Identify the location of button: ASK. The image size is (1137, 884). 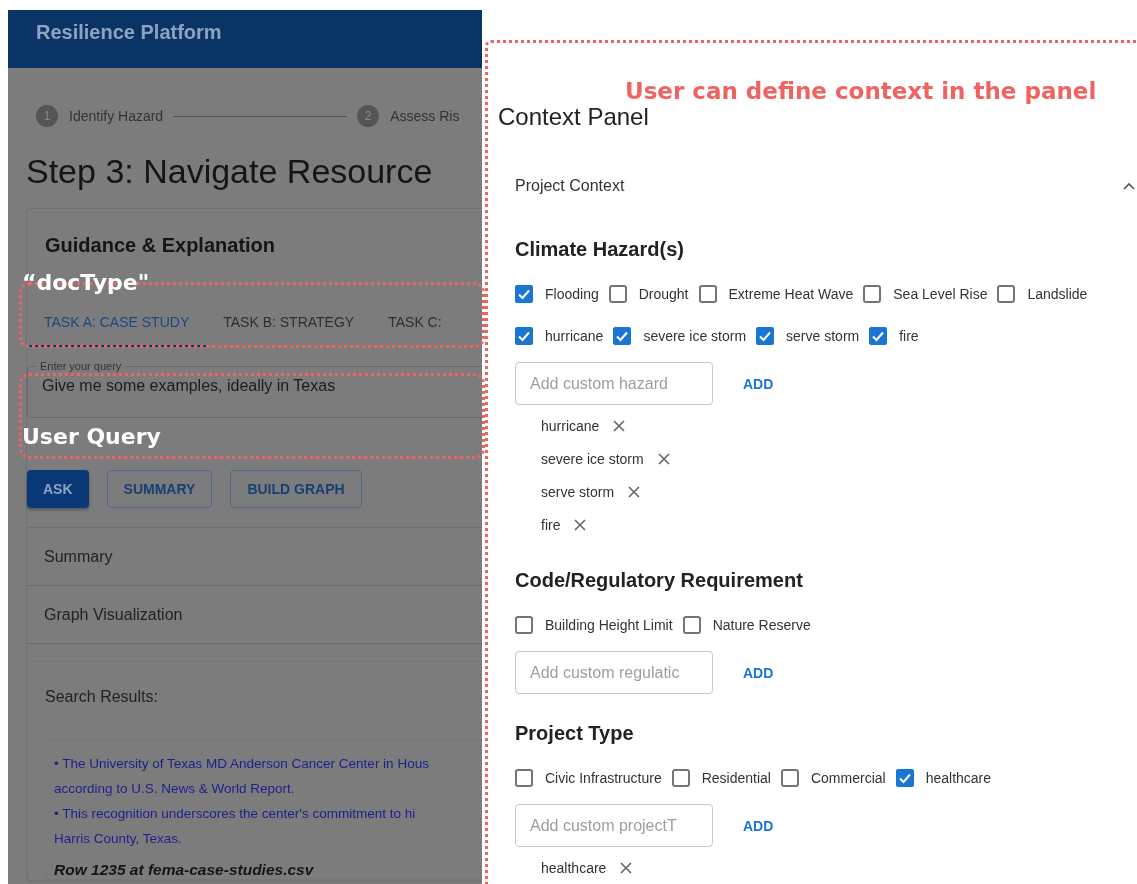
(58, 489).